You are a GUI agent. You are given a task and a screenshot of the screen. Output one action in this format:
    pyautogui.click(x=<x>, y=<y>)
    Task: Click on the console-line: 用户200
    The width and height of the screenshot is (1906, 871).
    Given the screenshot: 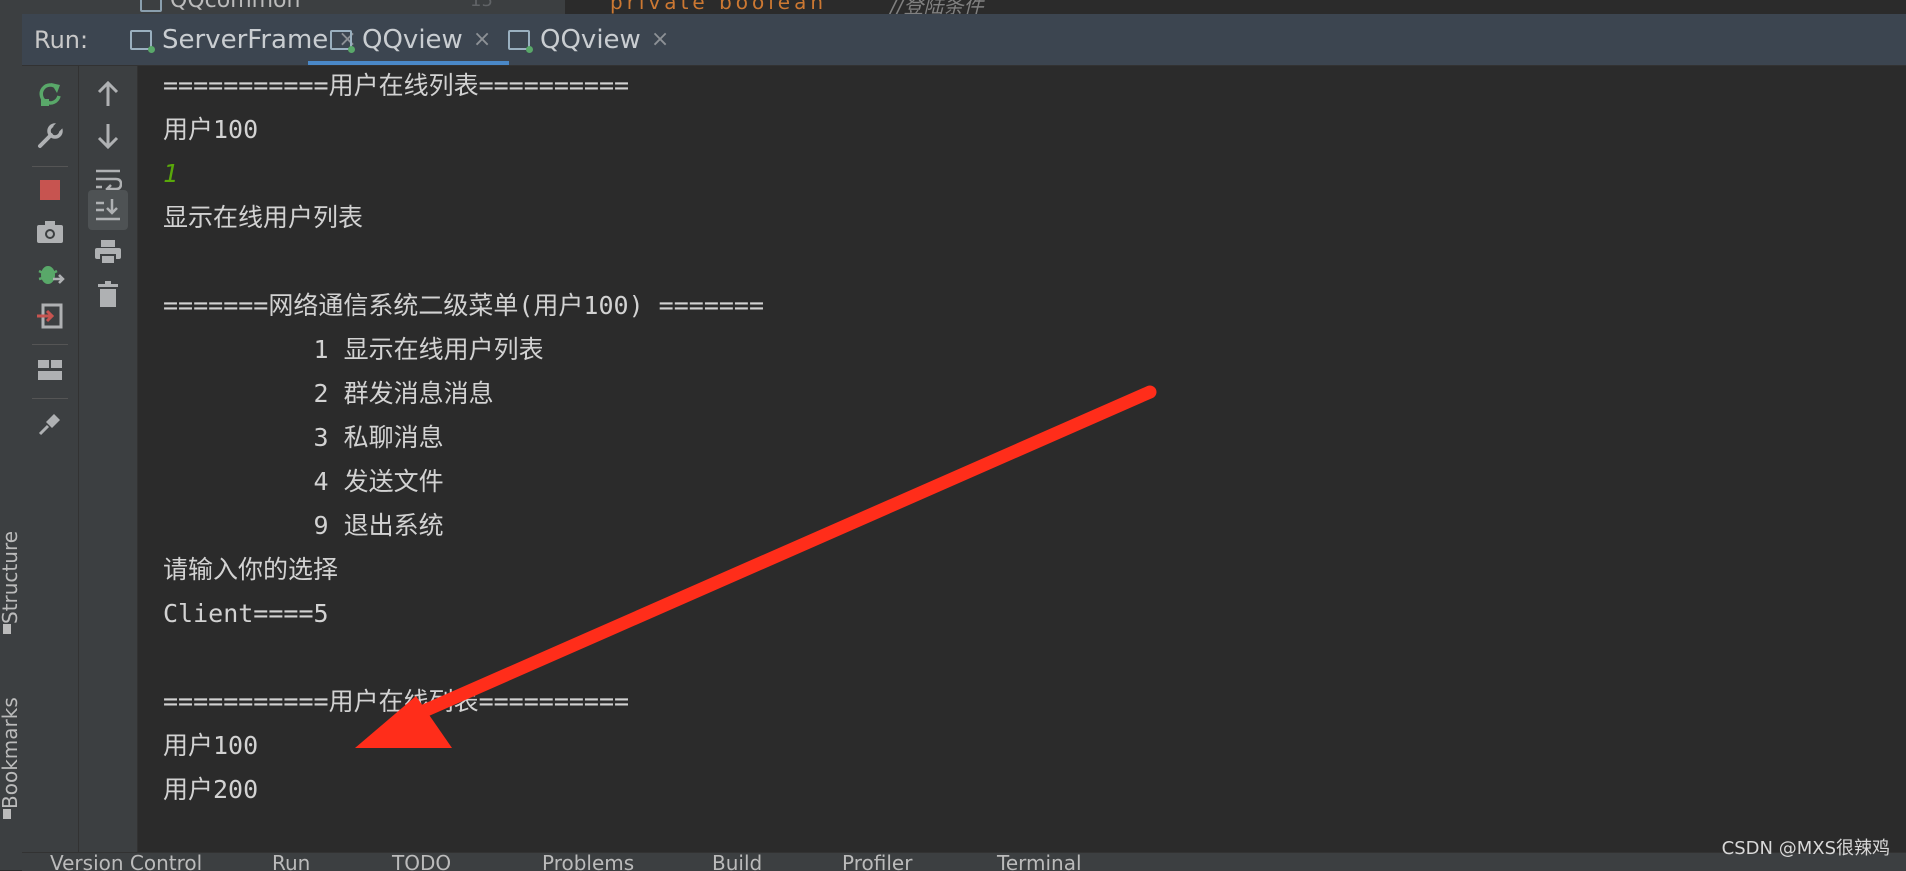 What is the action you would take?
    pyautogui.click(x=211, y=789)
    